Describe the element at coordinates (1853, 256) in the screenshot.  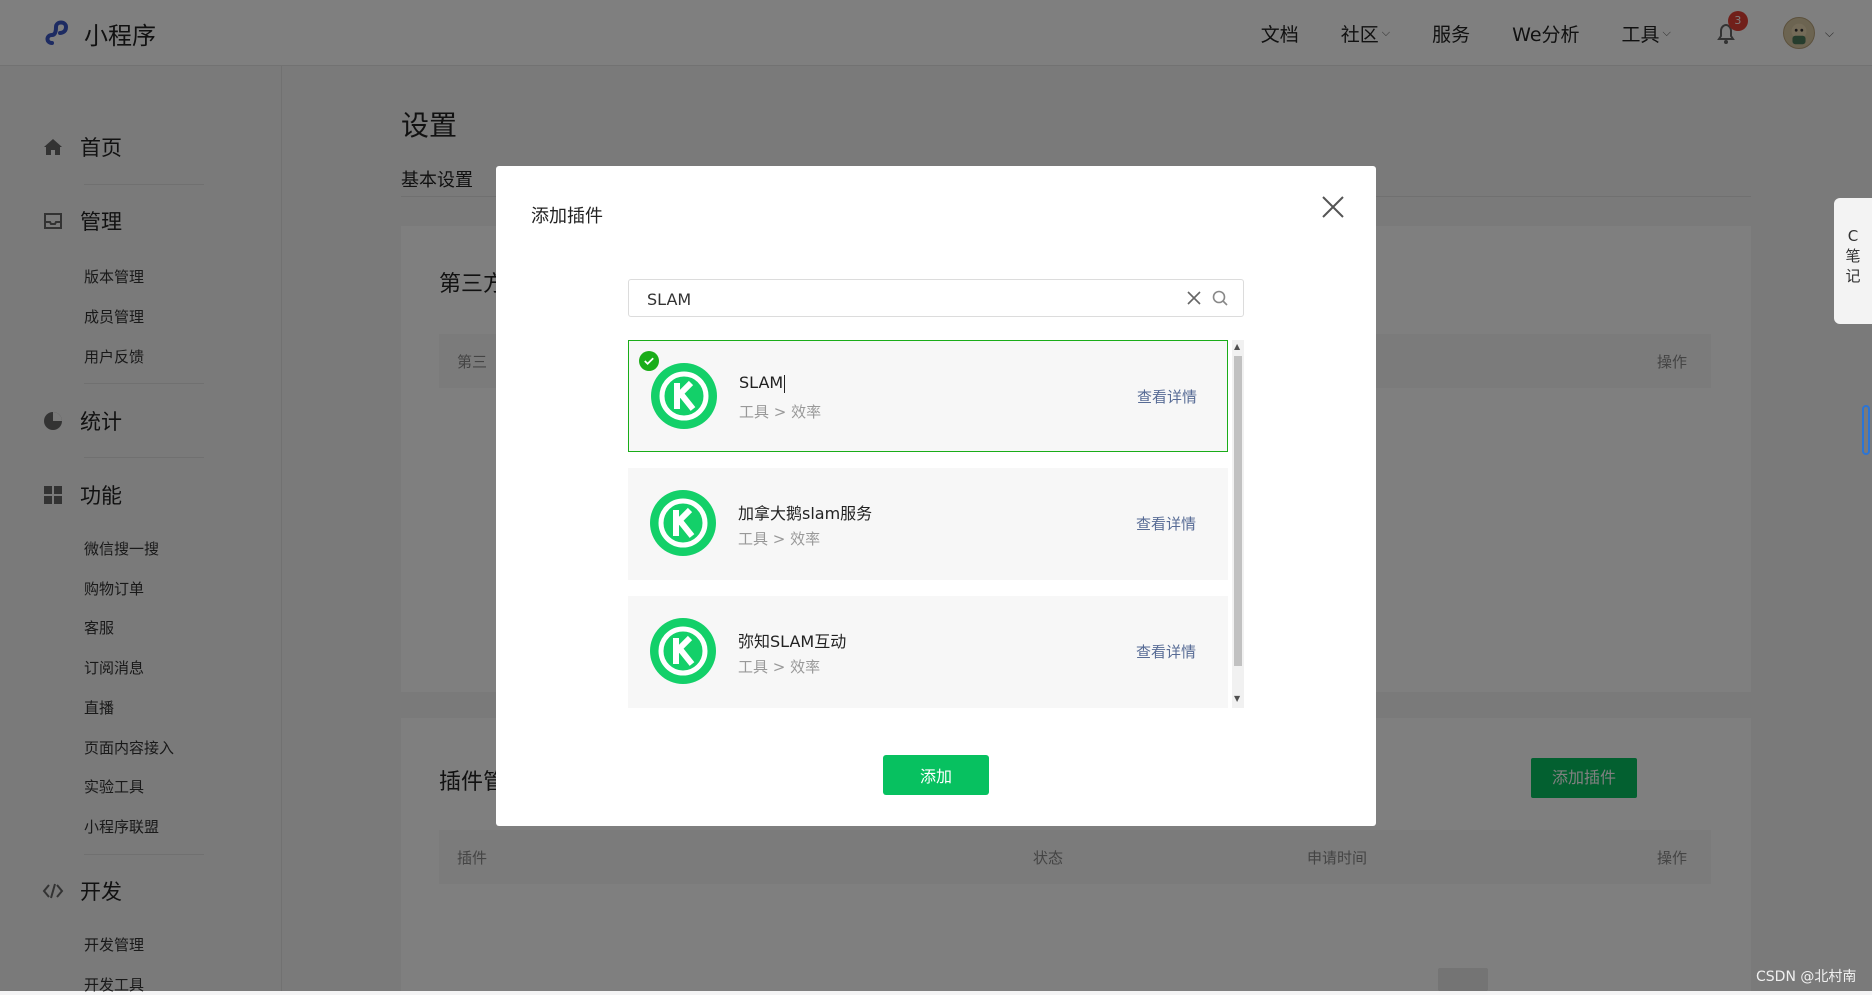
I see `widget-char: 笔` at that location.